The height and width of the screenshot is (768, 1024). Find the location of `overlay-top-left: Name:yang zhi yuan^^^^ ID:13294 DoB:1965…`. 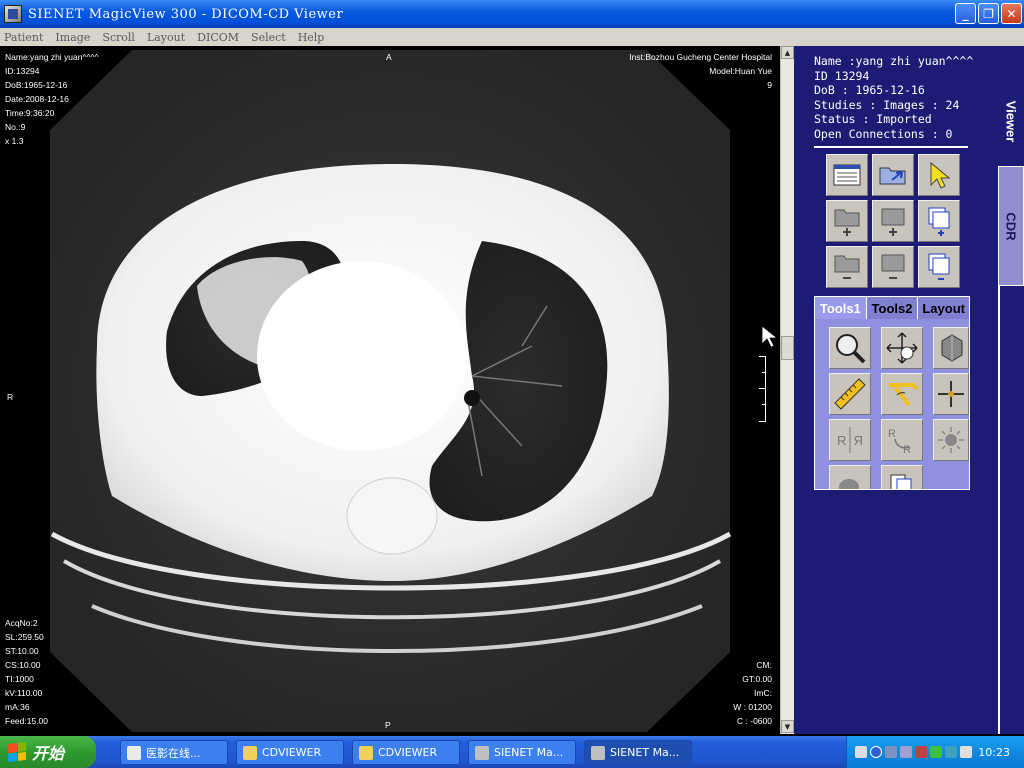

overlay-top-left: Name:yang zhi yuan^^^^ ID:13294 DoB:1965… is located at coordinates (51, 99).